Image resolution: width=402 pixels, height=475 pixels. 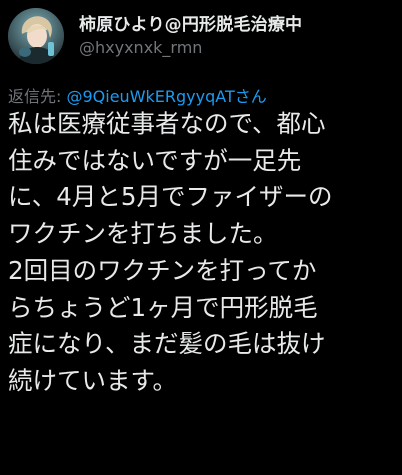 I want to click on tweet-body-line: 2回目のワクチンを打ってか, so click(x=162, y=270).